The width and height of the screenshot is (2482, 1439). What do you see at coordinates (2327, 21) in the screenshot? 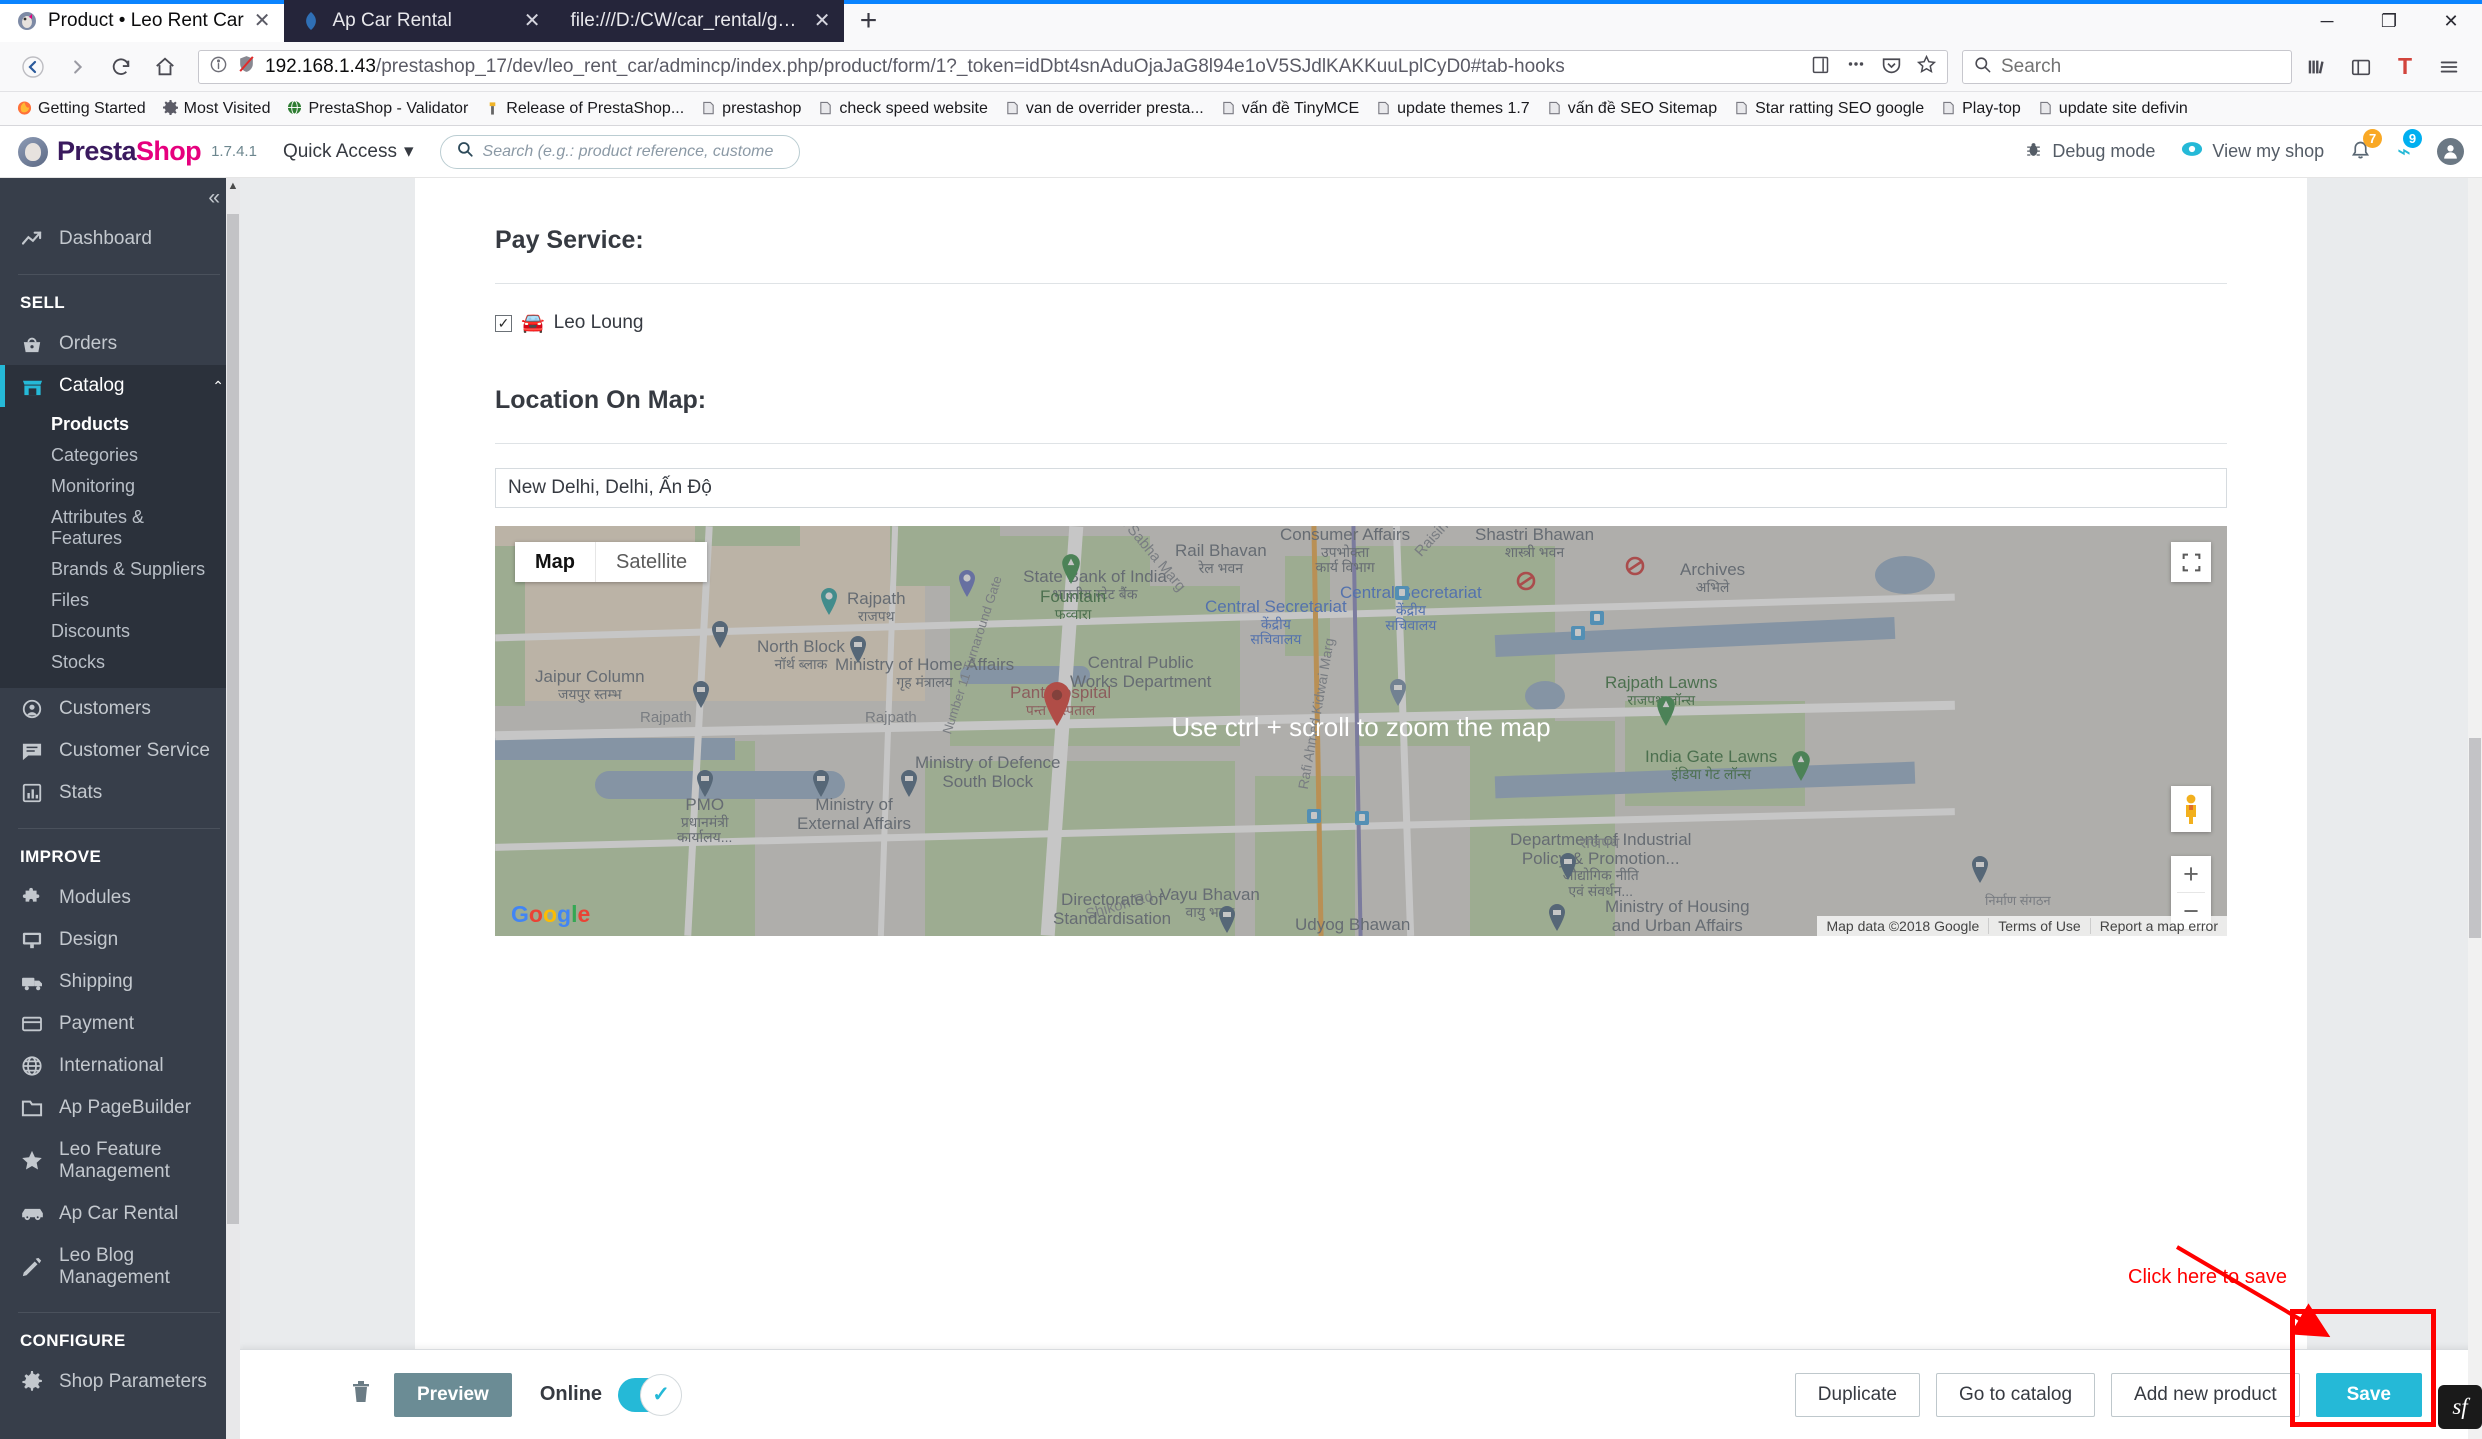
I see `minimize-button: ─` at bounding box center [2327, 21].